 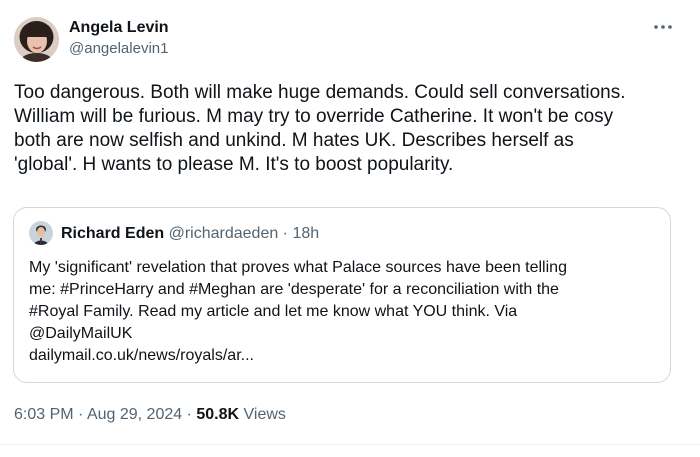 I want to click on tweet-meta: 6:03 PM · Aug 29, 2024 · 50.8K Views, so click(x=150, y=415).